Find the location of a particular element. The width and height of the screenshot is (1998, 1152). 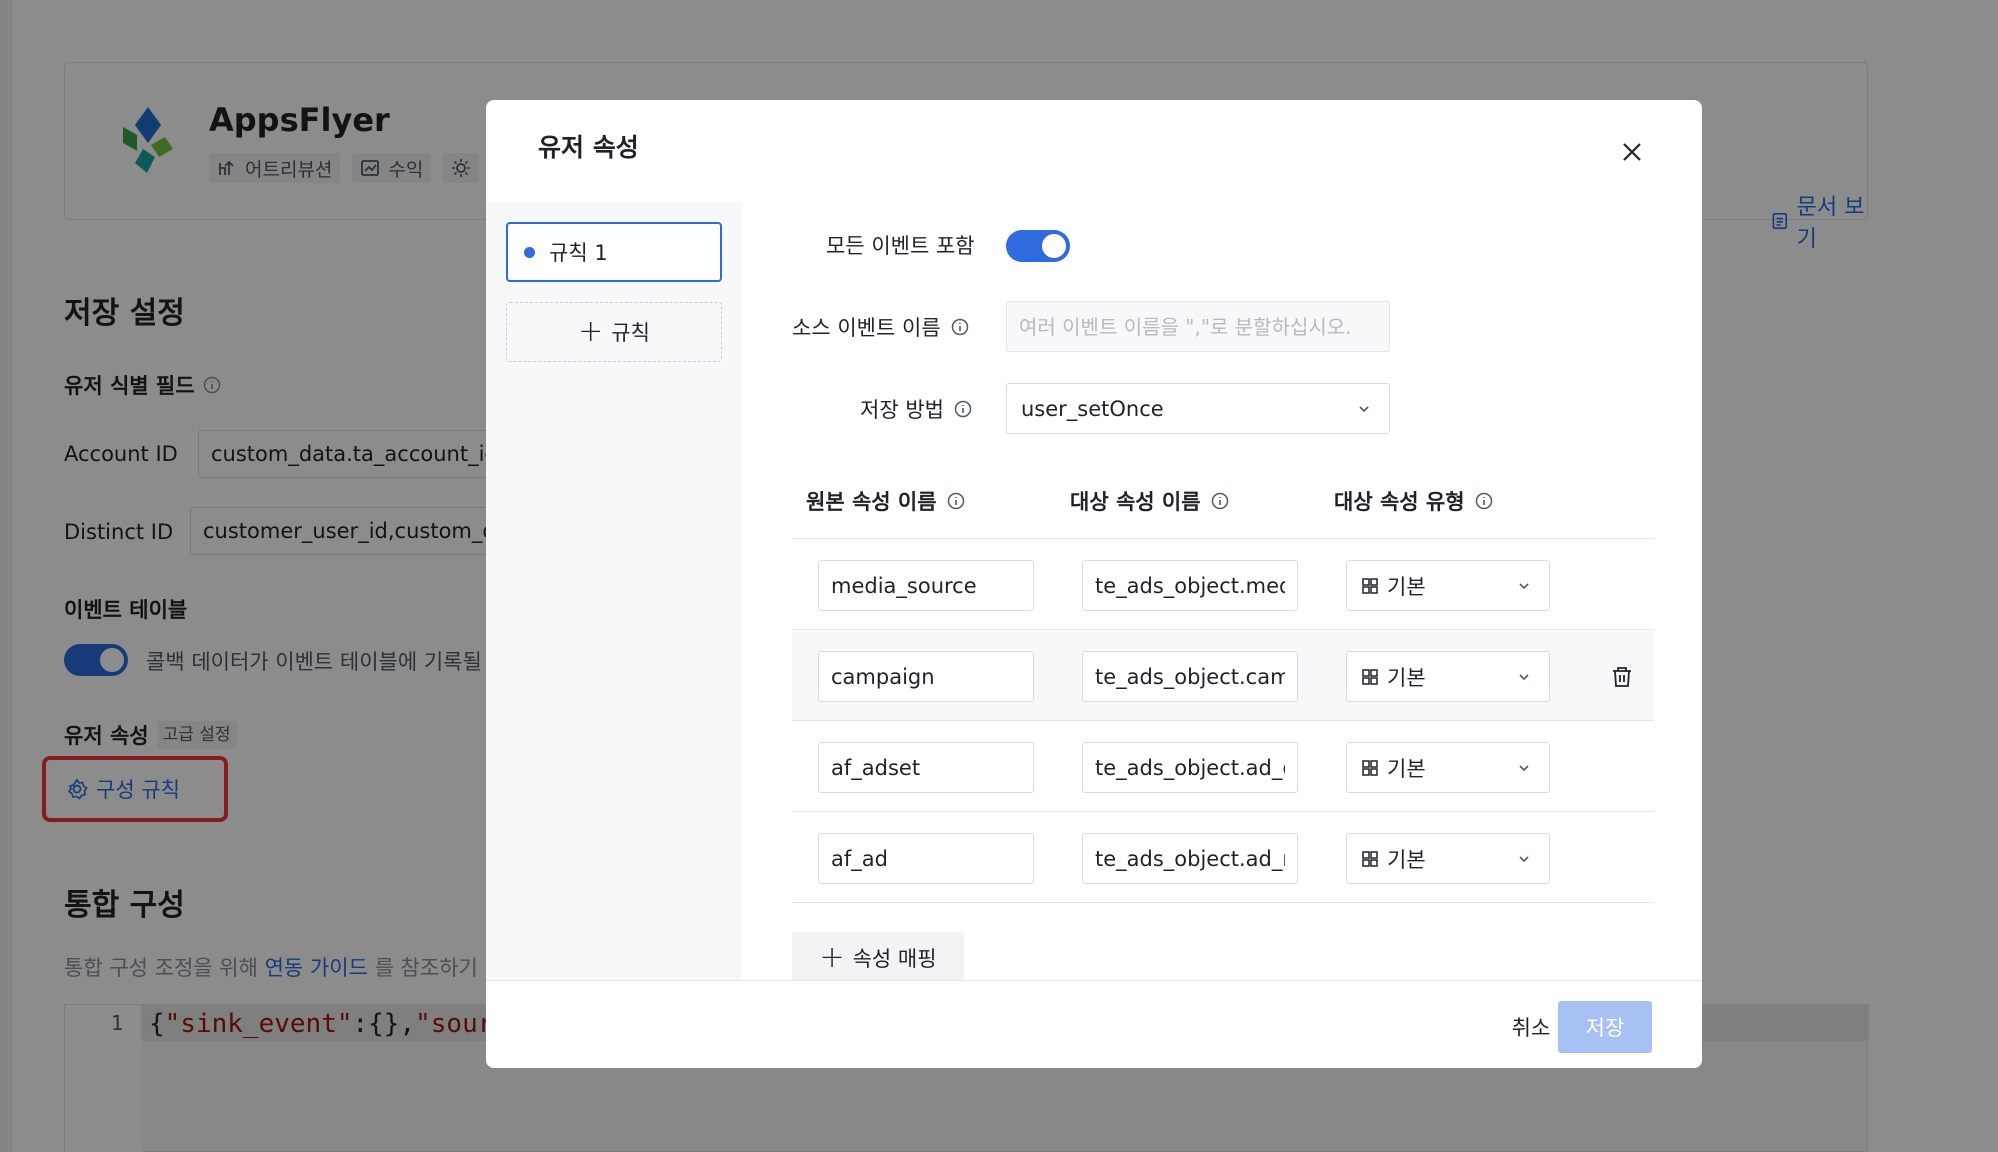

active-dot-icon is located at coordinates (529, 252).